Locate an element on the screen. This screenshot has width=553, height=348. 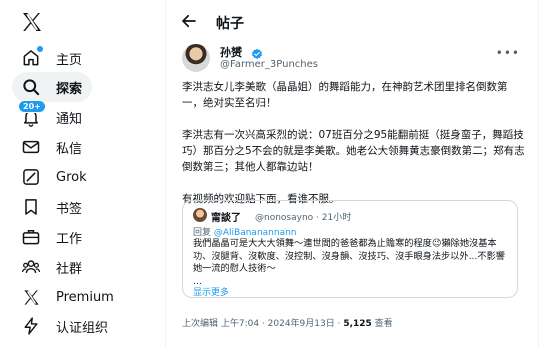
sidebar-item-label: 认证组织 is located at coordinates (82, 328).